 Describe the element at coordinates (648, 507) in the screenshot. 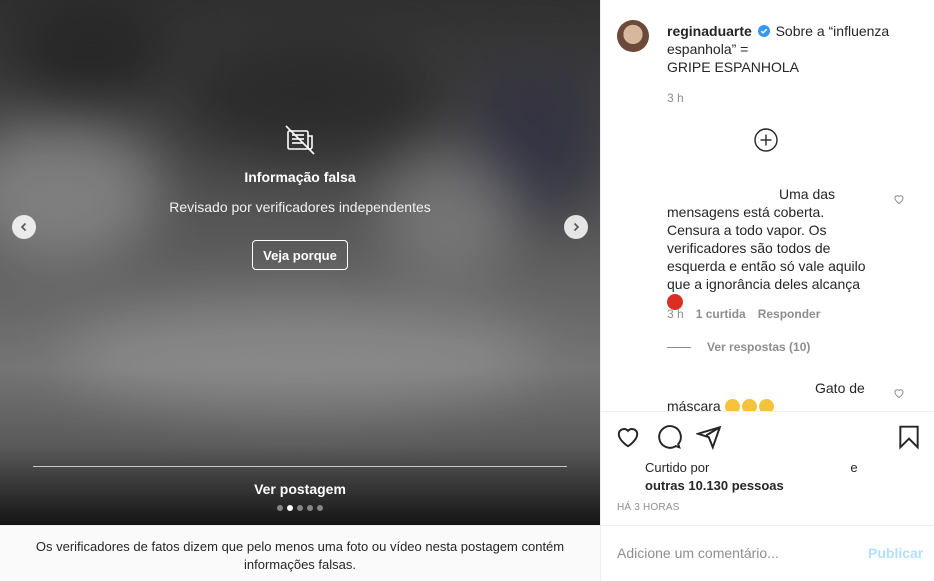

I see `post-timestamp: HÁ 3 HORAS` at that location.